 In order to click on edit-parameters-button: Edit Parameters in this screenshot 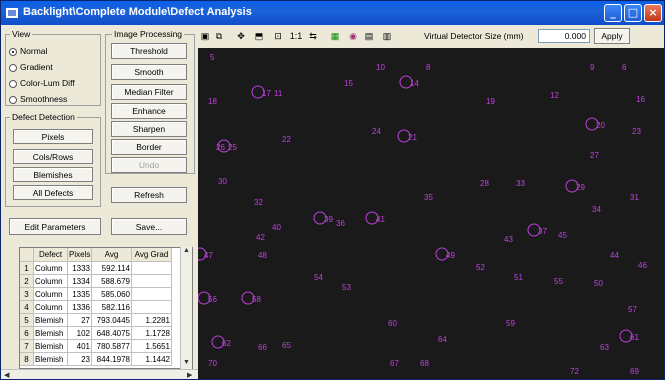, I will do `click(55, 226)`.